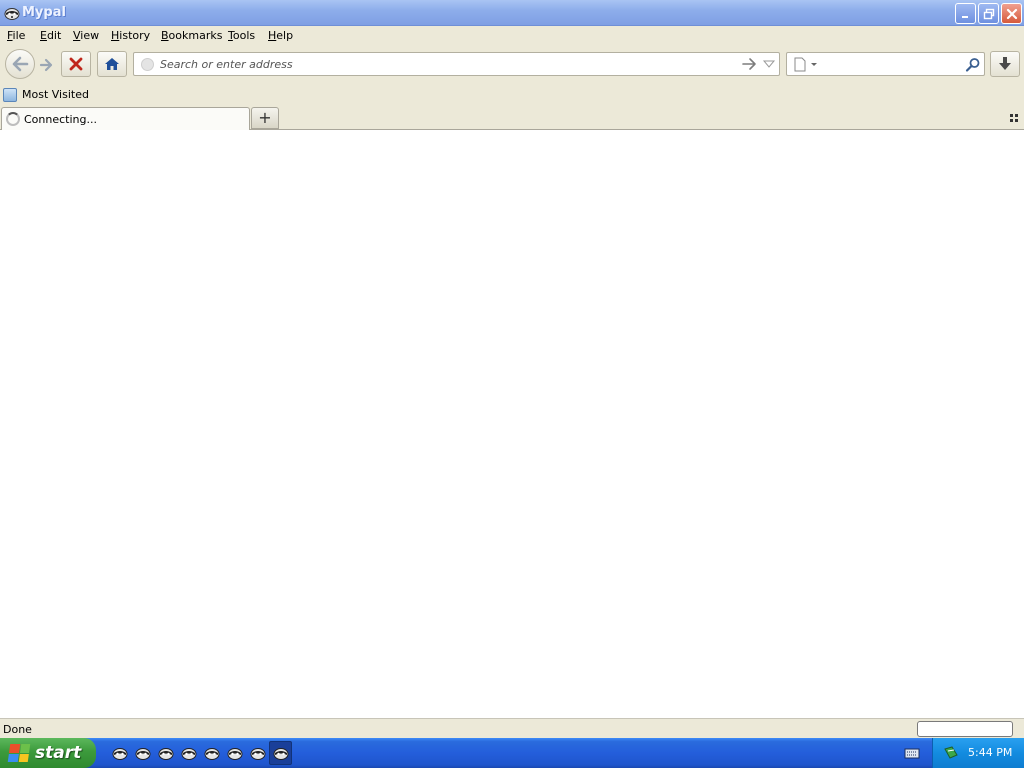 The image size is (1024, 768). I want to click on tab-strip: Connecting... +, so click(512, 118).